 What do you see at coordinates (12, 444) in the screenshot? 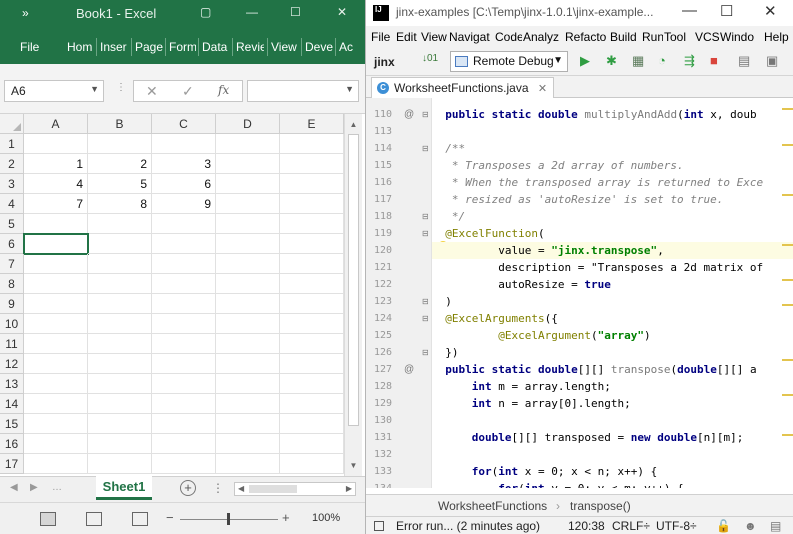
I see `row-header-16: 16` at bounding box center [12, 444].